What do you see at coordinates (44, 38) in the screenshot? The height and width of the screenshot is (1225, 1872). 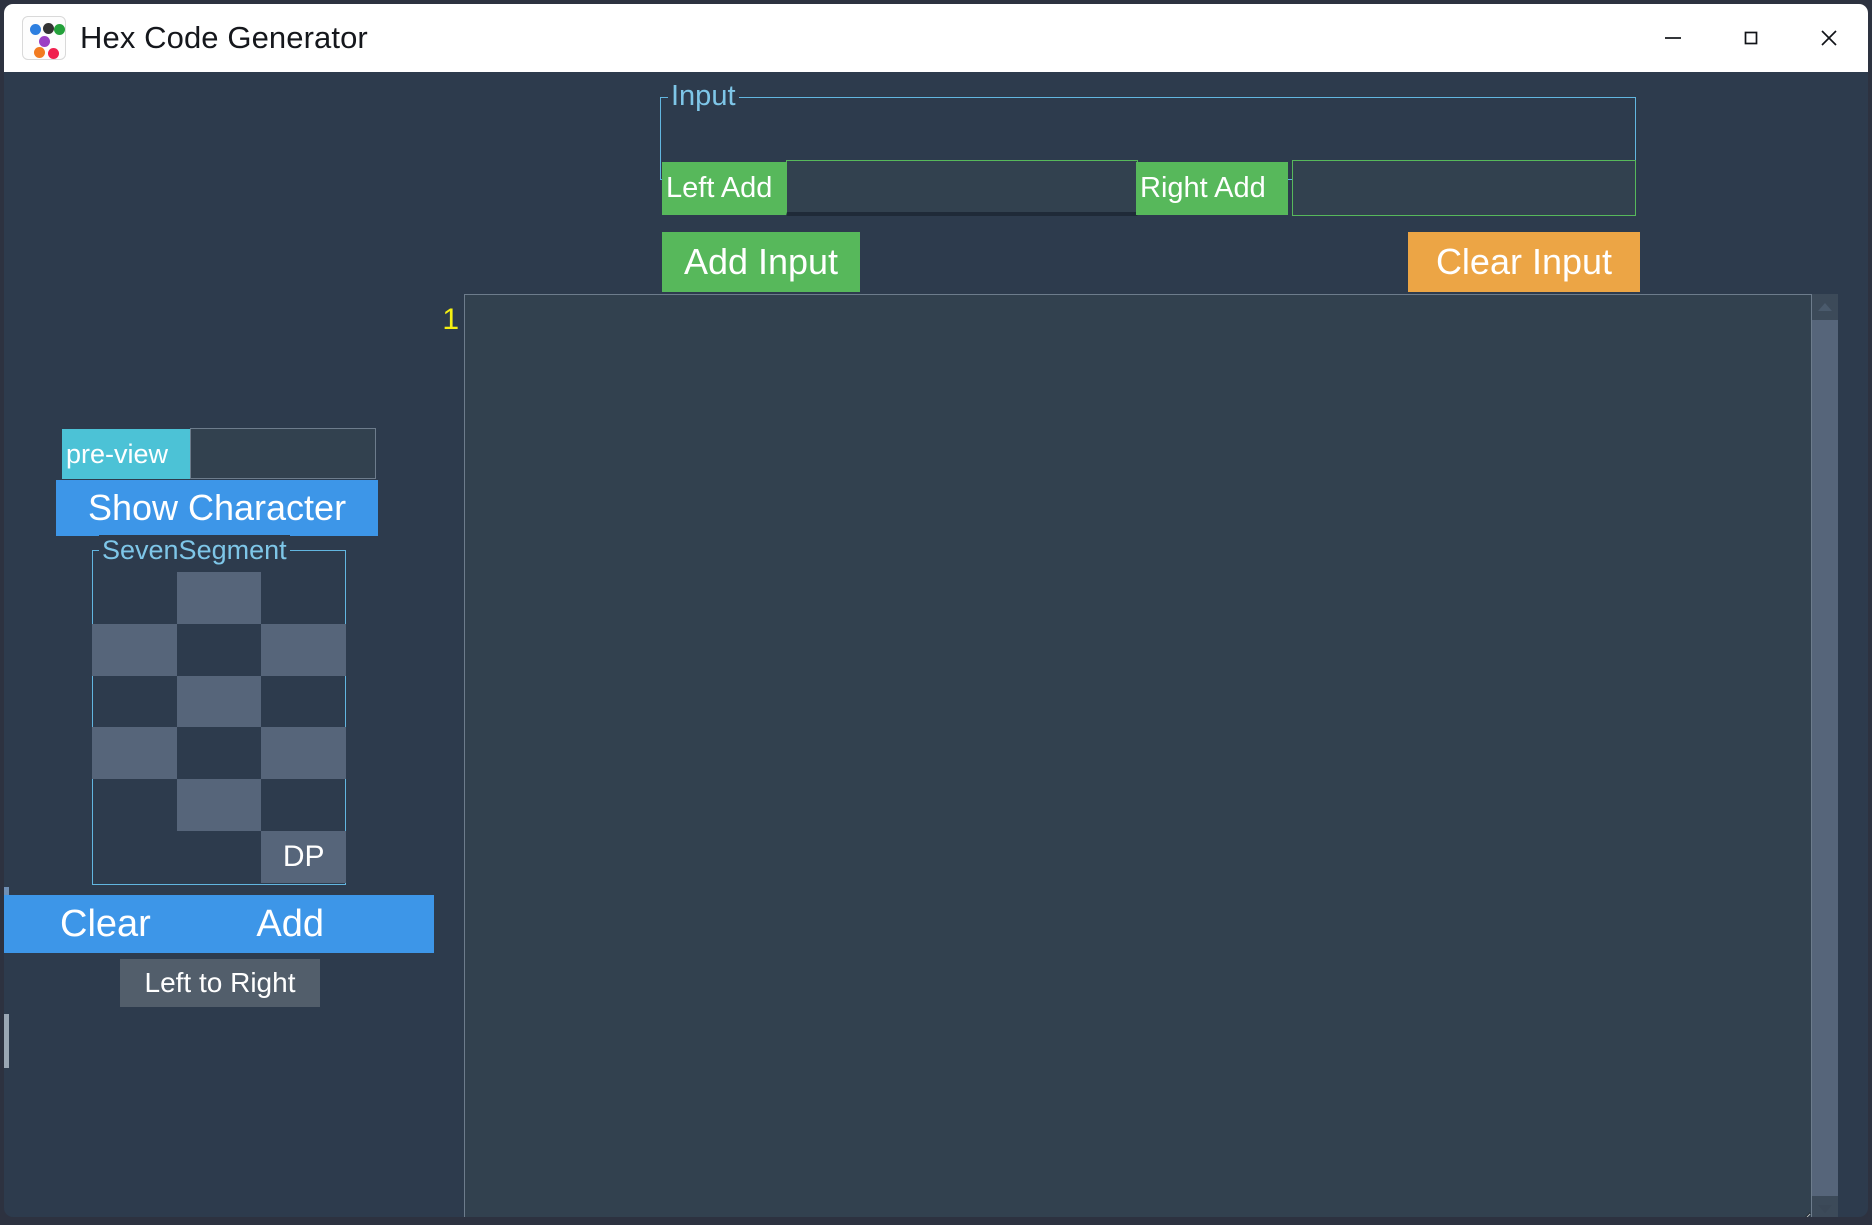 I see `palette-dots-icon` at bounding box center [44, 38].